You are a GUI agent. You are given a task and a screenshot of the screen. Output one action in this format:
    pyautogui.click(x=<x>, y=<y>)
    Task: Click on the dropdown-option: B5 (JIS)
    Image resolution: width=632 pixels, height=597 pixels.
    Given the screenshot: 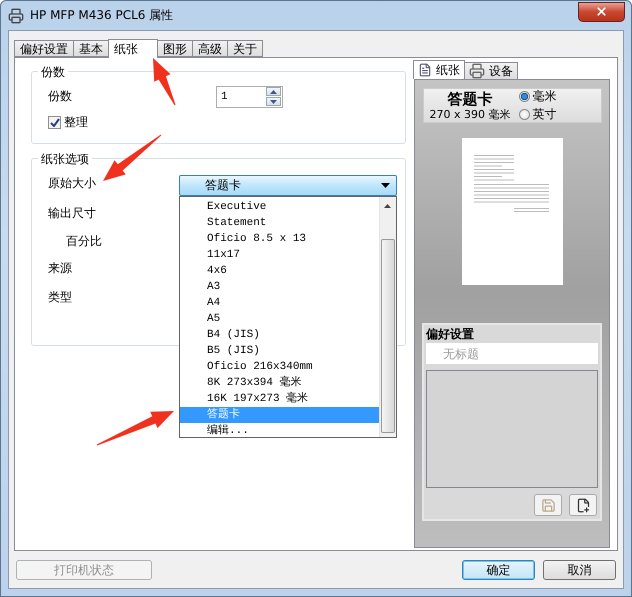 What is the action you would take?
    pyautogui.click(x=279, y=351)
    